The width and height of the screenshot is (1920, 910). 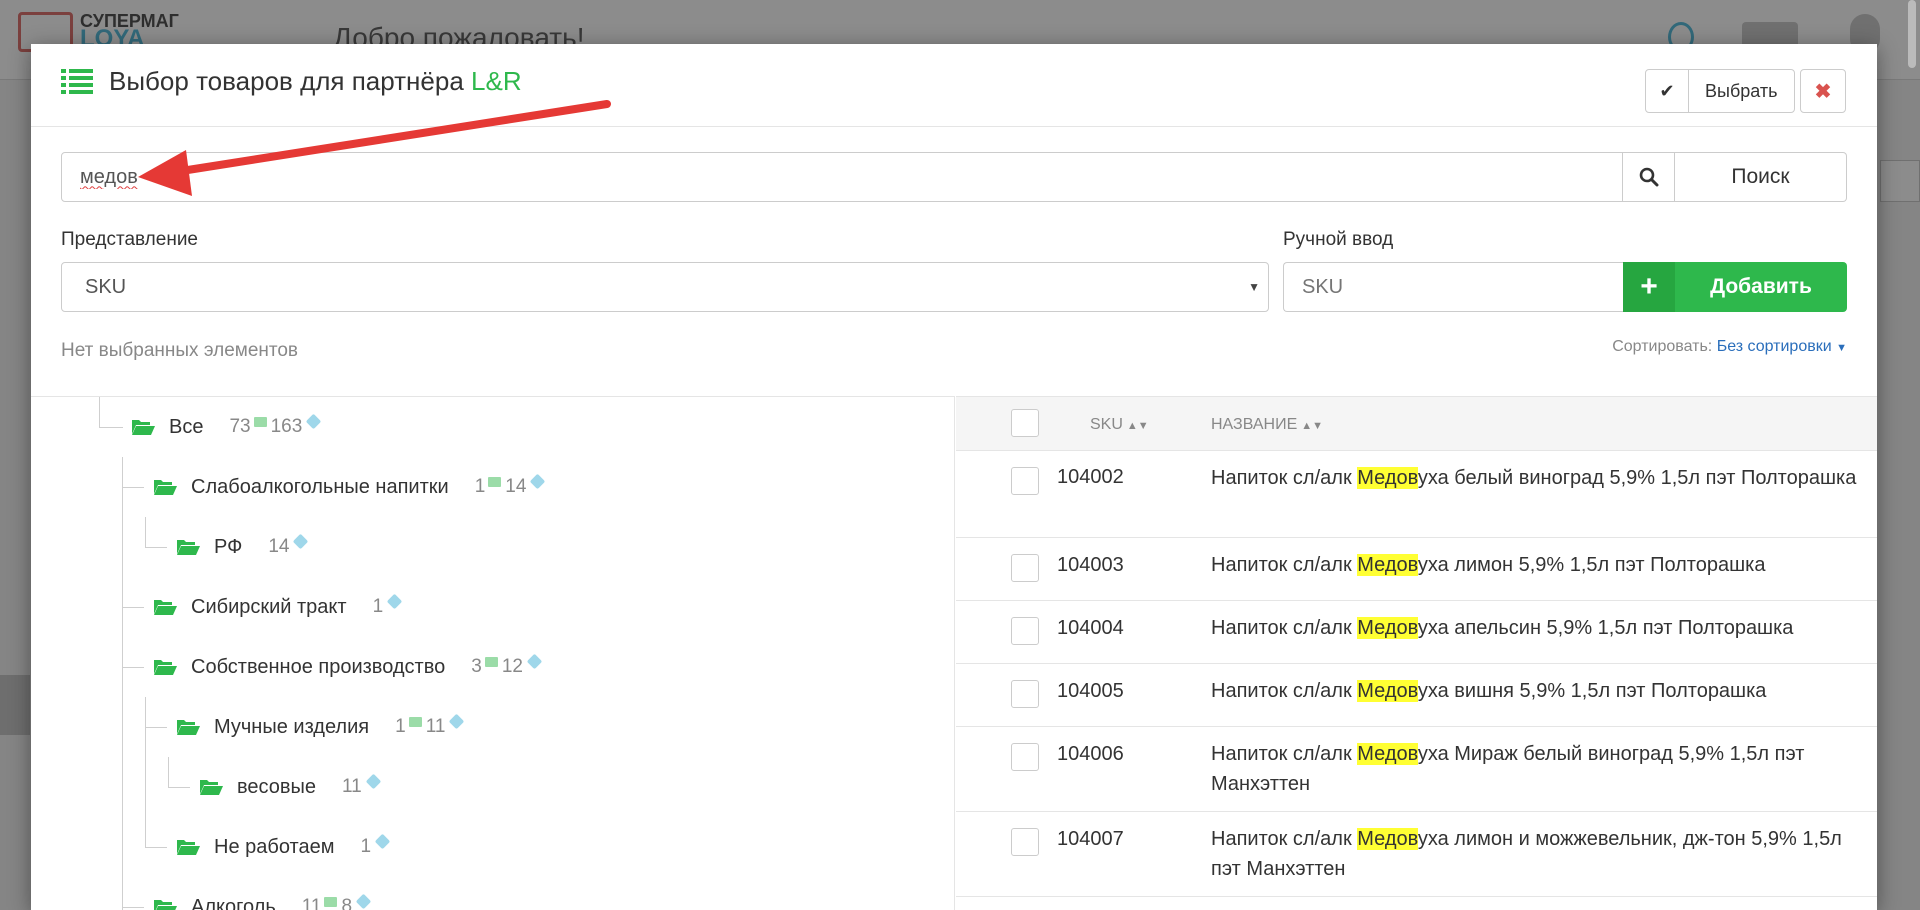 What do you see at coordinates (1912, 34) in the screenshot?
I see `page-scrollbar` at bounding box center [1912, 34].